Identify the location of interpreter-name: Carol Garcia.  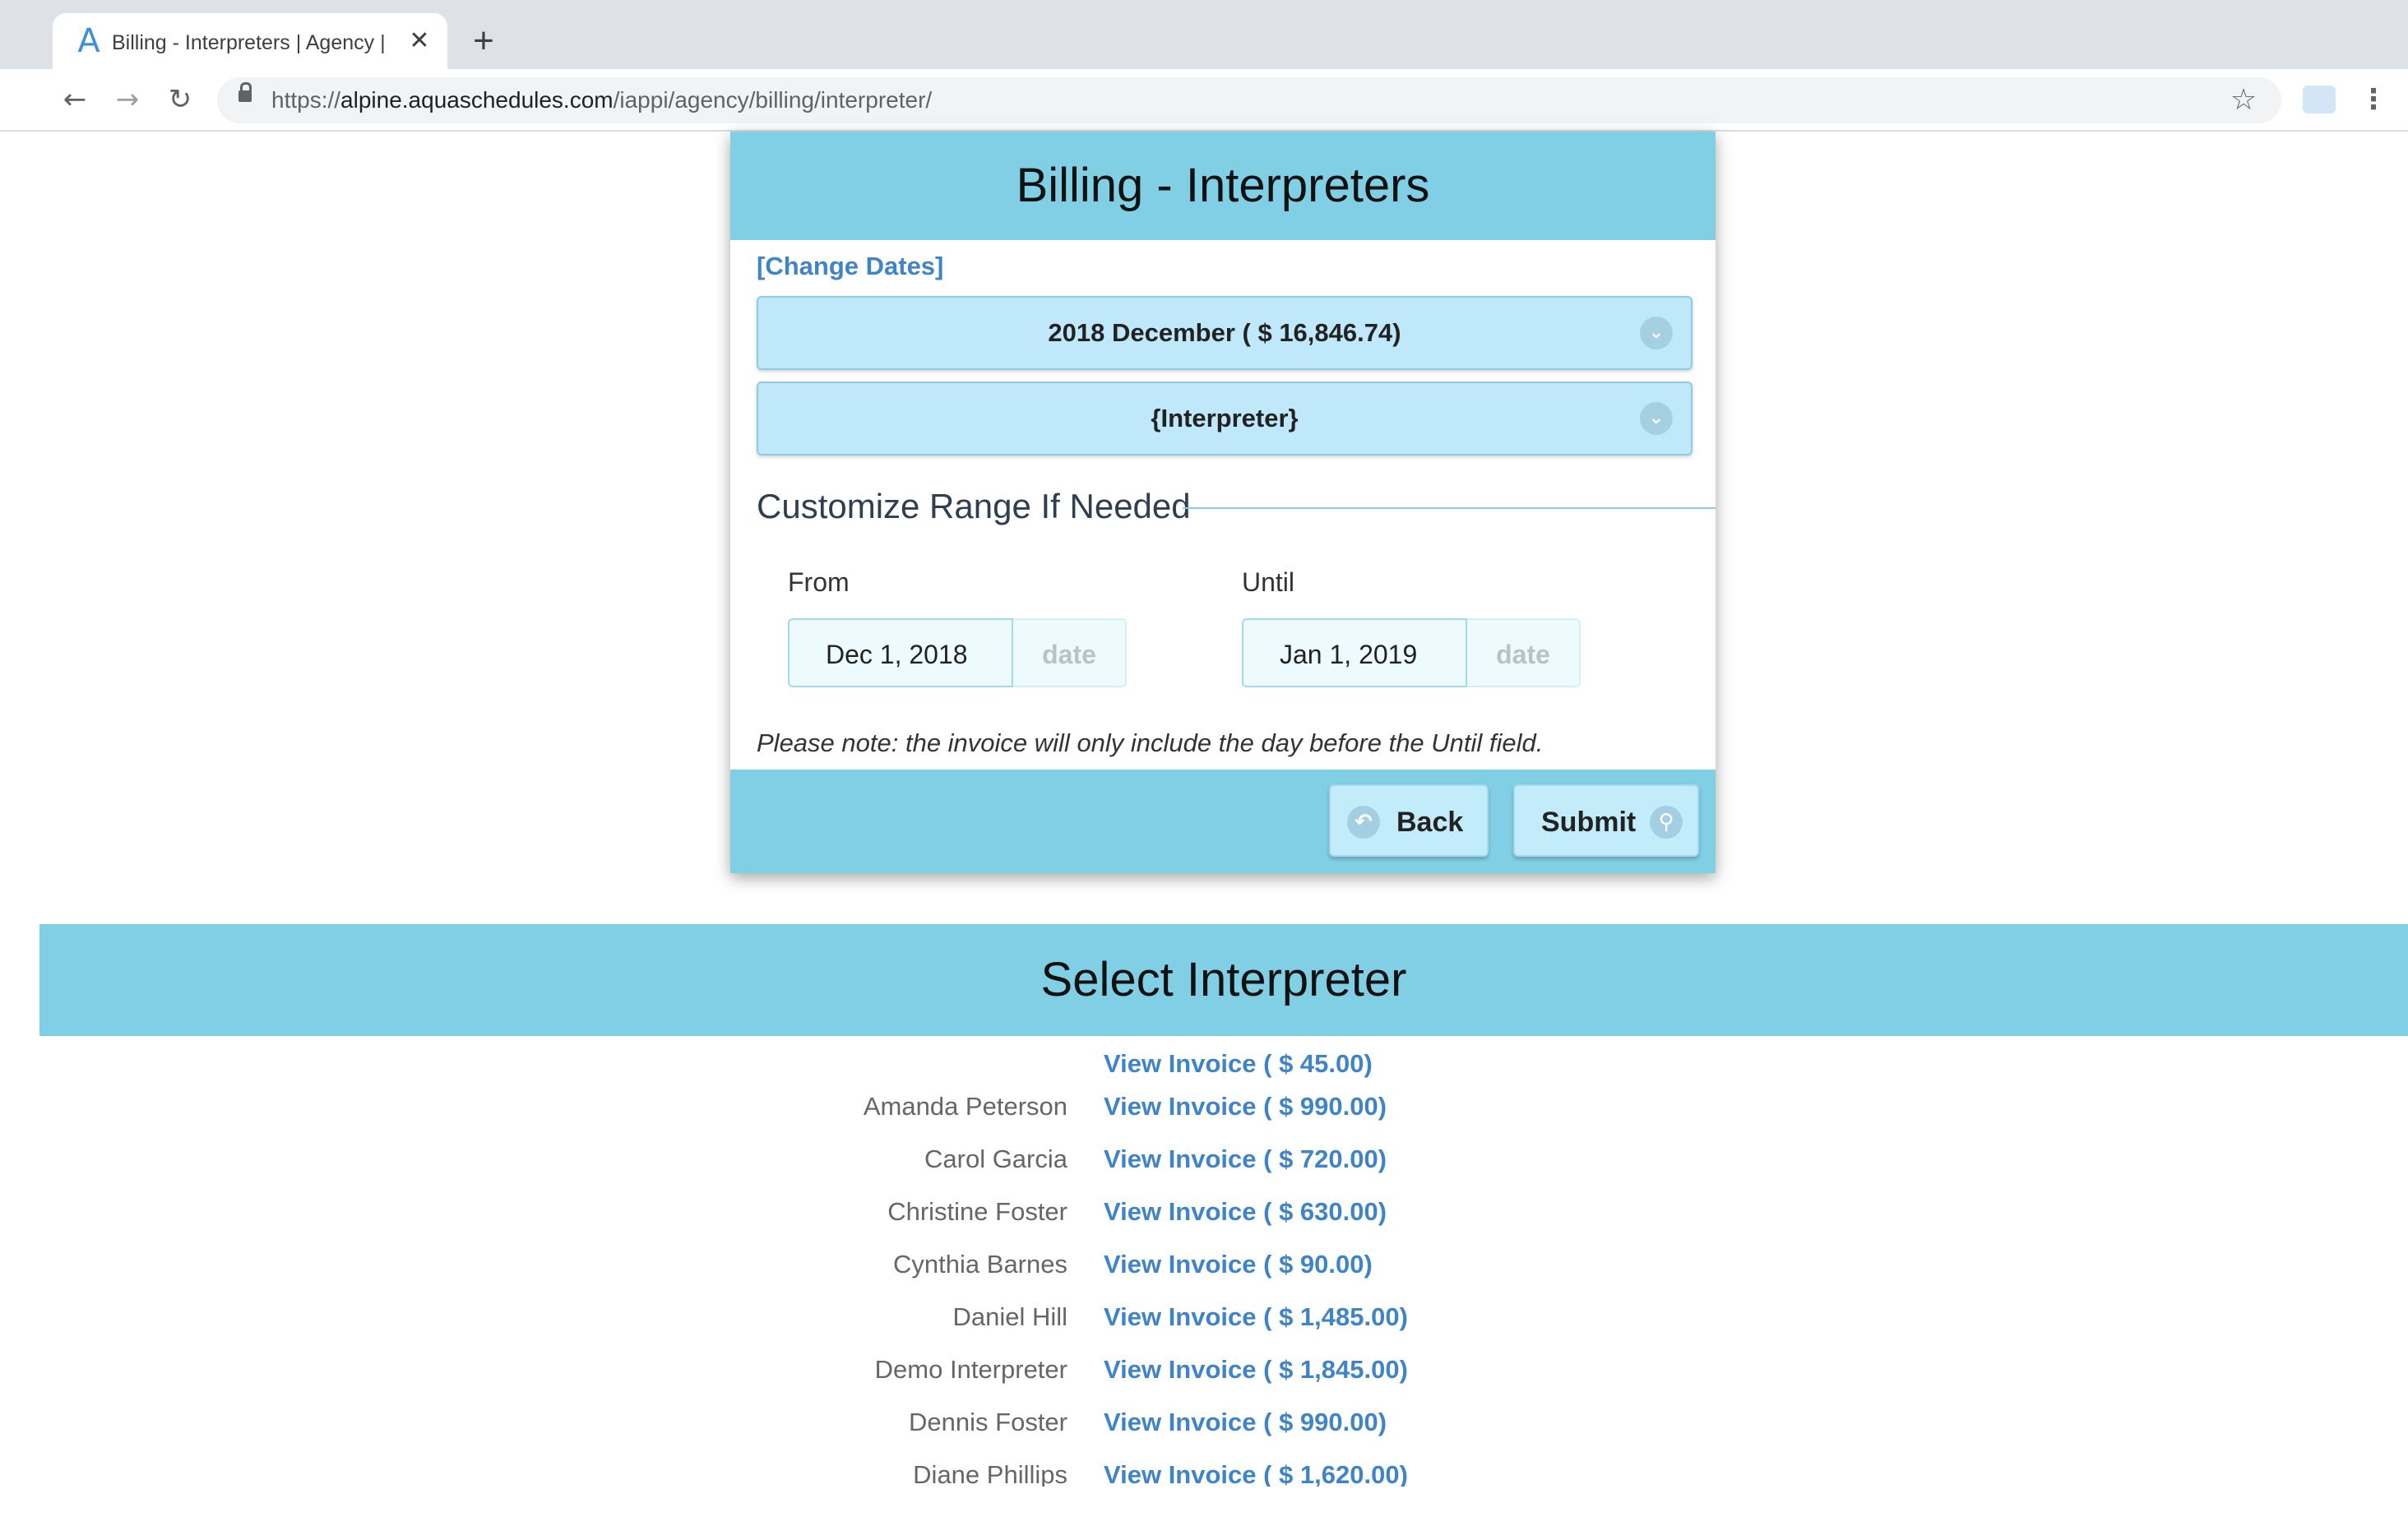
(995, 1158).